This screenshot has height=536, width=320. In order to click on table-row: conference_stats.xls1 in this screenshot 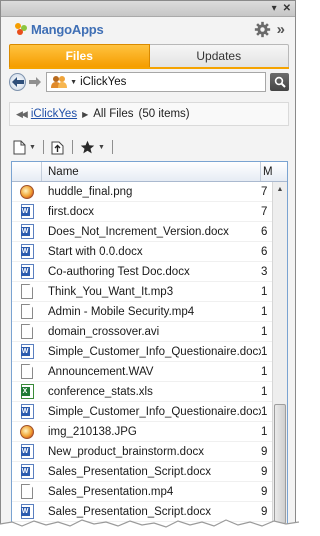, I will do `click(142, 392)`.